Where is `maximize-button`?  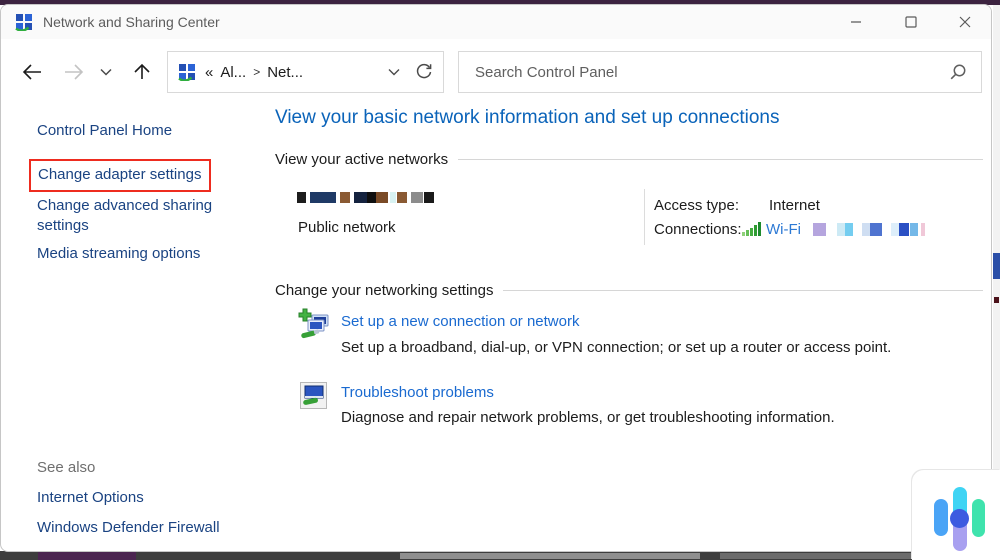 maximize-button is located at coordinates (911, 22).